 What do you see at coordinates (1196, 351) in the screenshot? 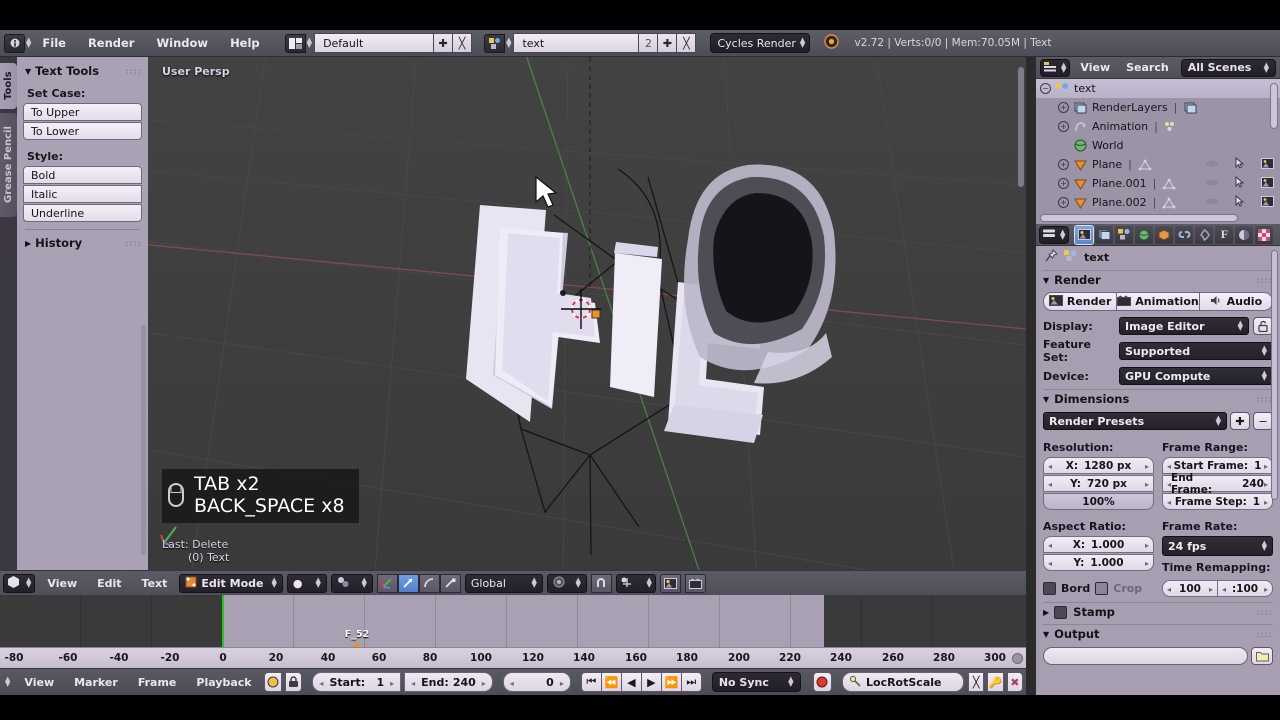
I see `feature-set-value: Supported` at bounding box center [1196, 351].